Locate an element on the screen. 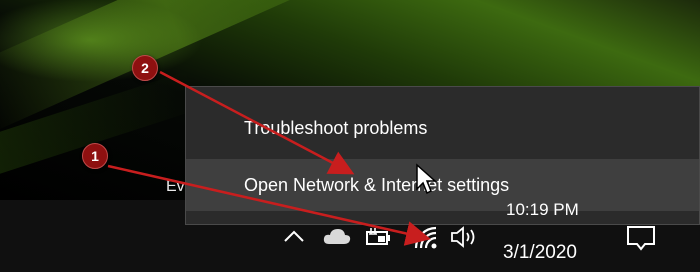 Image resolution: width=700 pixels, height=272 pixels. menu-item-troubleshoot: Troubleshoot problems is located at coordinates (442, 128).